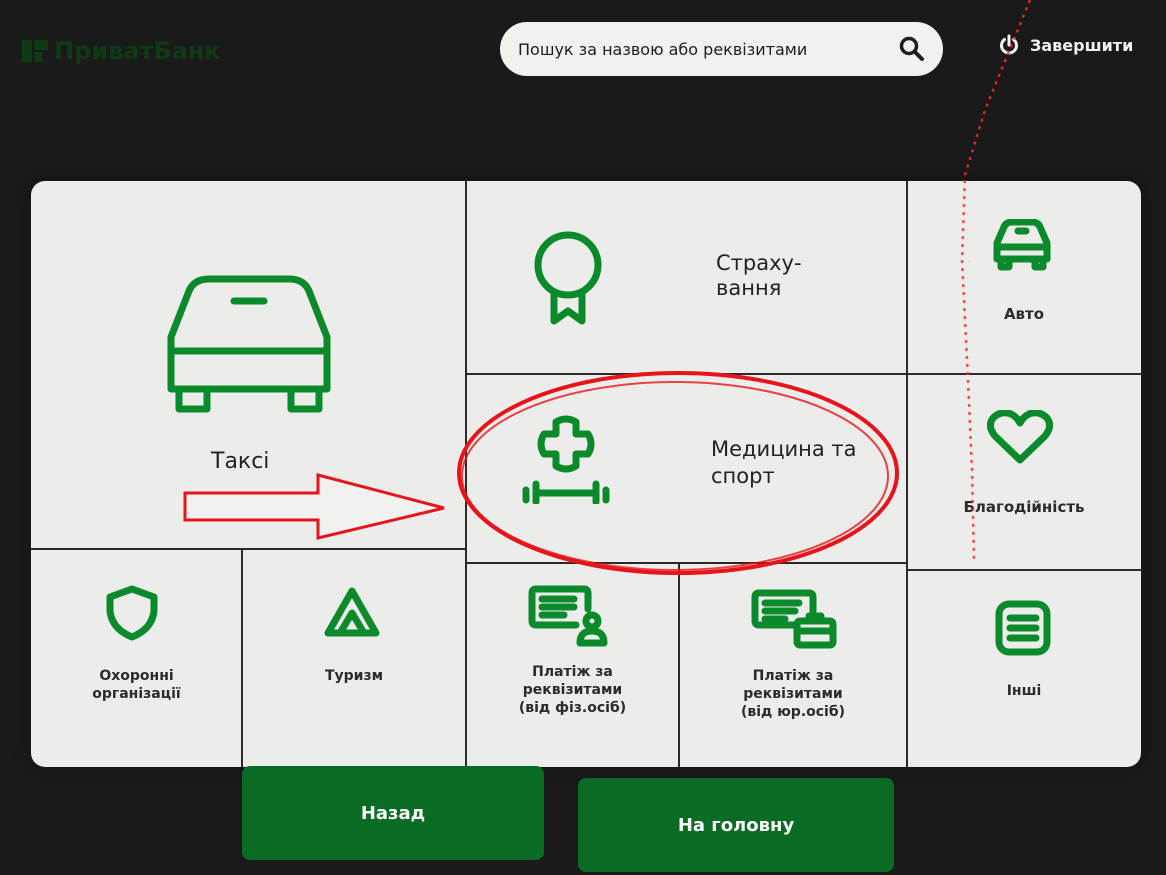 The width and height of the screenshot is (1166, 875). Describe the element at coordinates (749, 288) in the screenshot. I see `tile-insurance-label-line2: вання` at that location.